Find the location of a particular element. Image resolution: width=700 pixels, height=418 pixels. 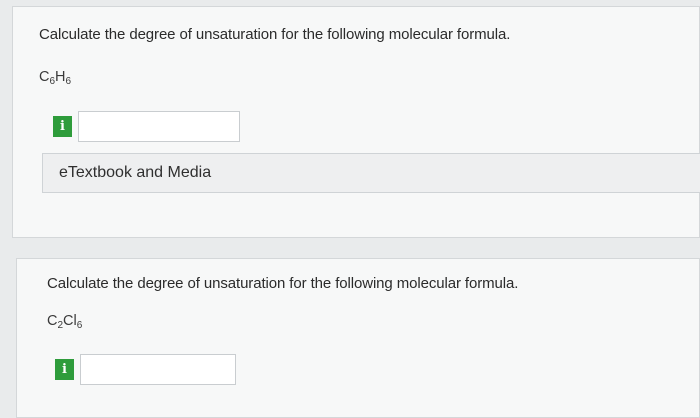

molecular-formula: C6H6 is located at coordinates (55, 78).